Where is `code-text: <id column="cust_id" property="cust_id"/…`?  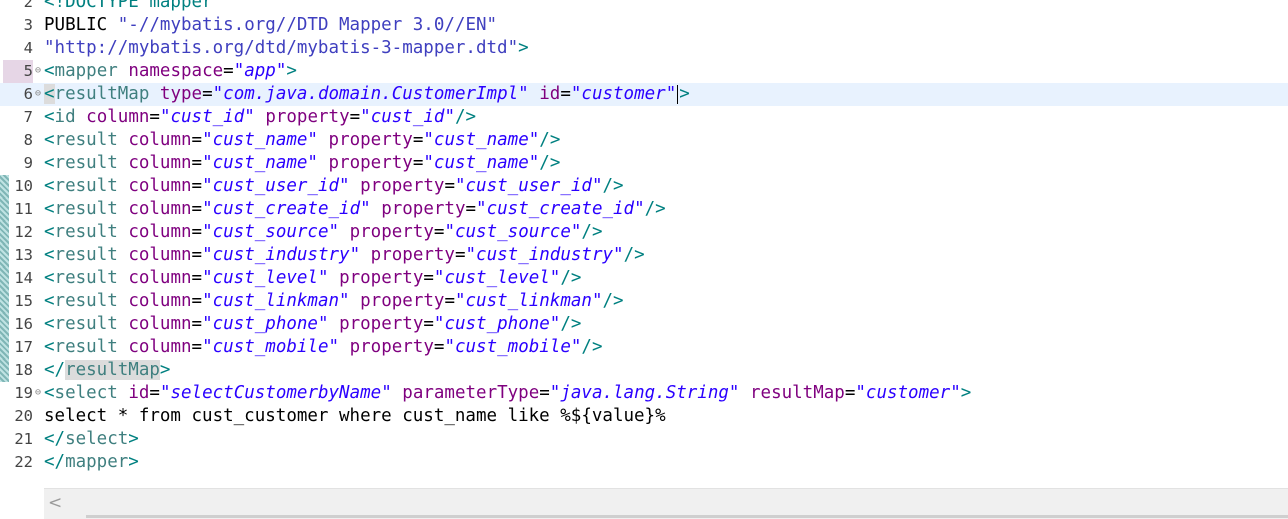
code-text: <id column="cust_id" property="cust_id"/… is located at coordinates (260, 117).